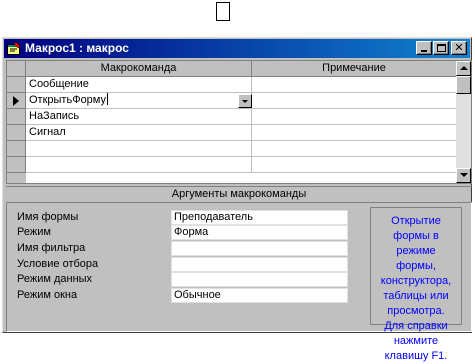  What do you see at coordinates (239, 193) in the screenshot?
I see `arguments-title: Аргументы макрокоманды` at bounding box center [239, 193].